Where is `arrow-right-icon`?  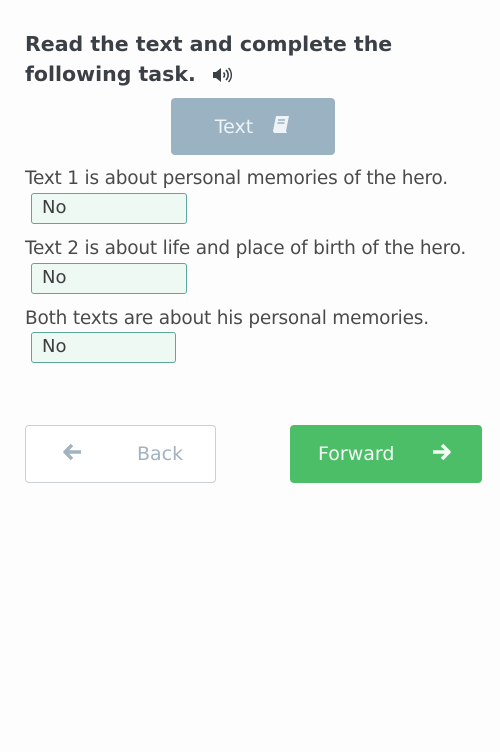 arrow-right-icon is located at coordinates (441, 454).